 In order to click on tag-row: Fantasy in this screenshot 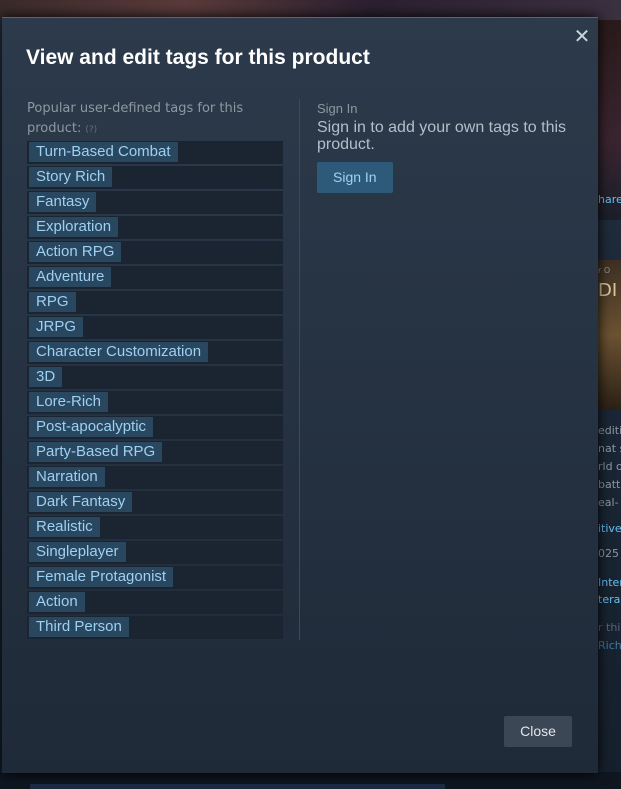, I will do `click(155, 202)`.